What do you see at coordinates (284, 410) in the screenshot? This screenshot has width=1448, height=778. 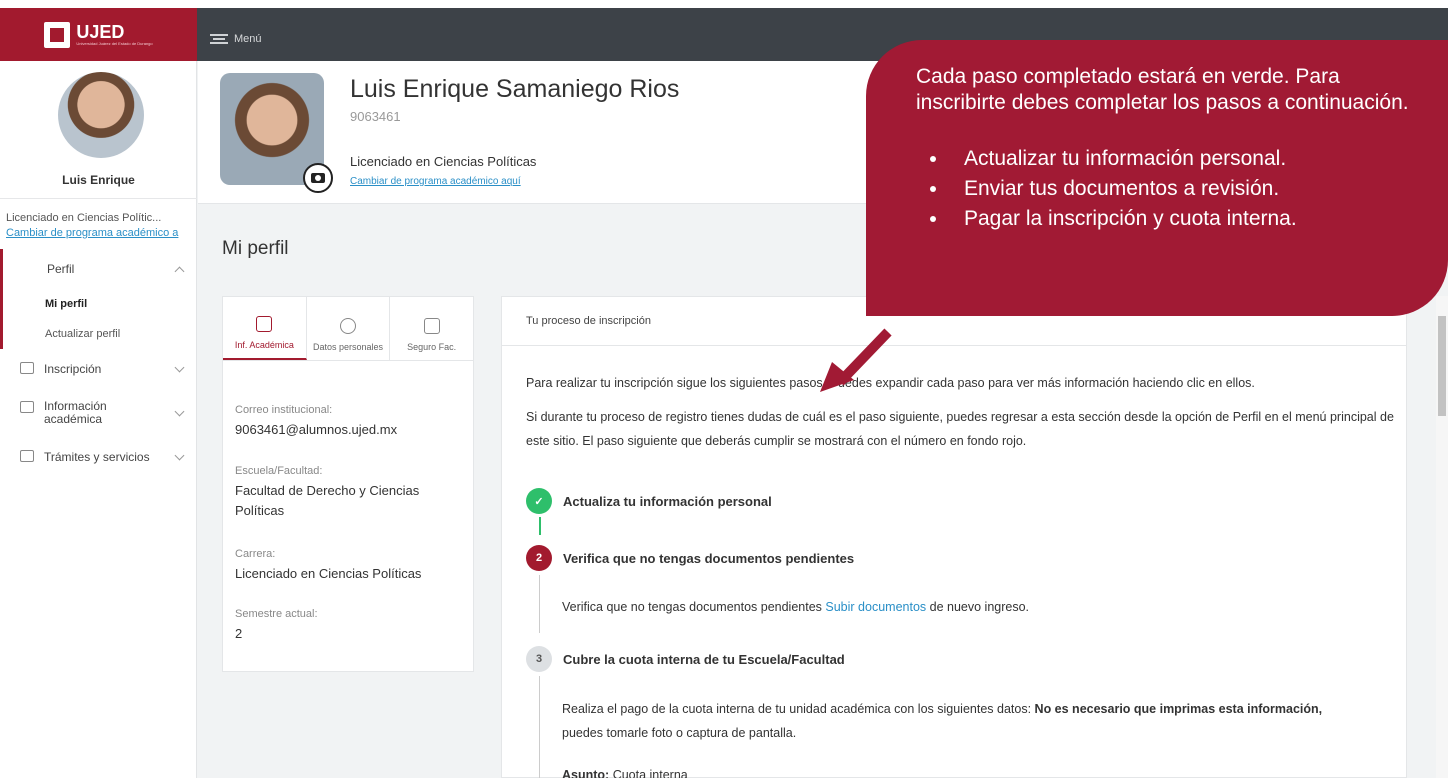 I see `field-label: Correo institucional:` at bounding box center [284, 410].